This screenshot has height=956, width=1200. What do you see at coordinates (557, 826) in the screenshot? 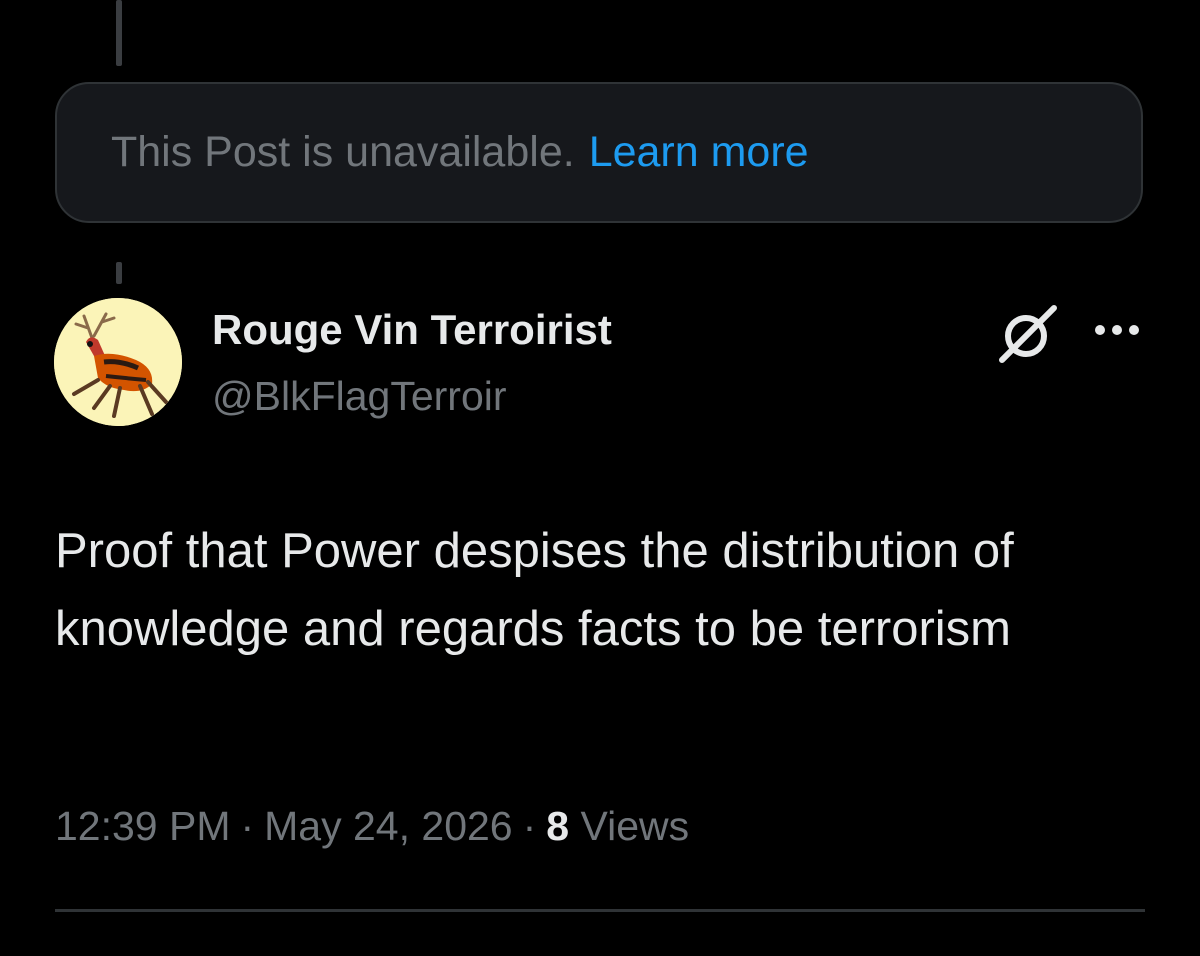
I see `views-count: 8` at bounding box center [557, 826].